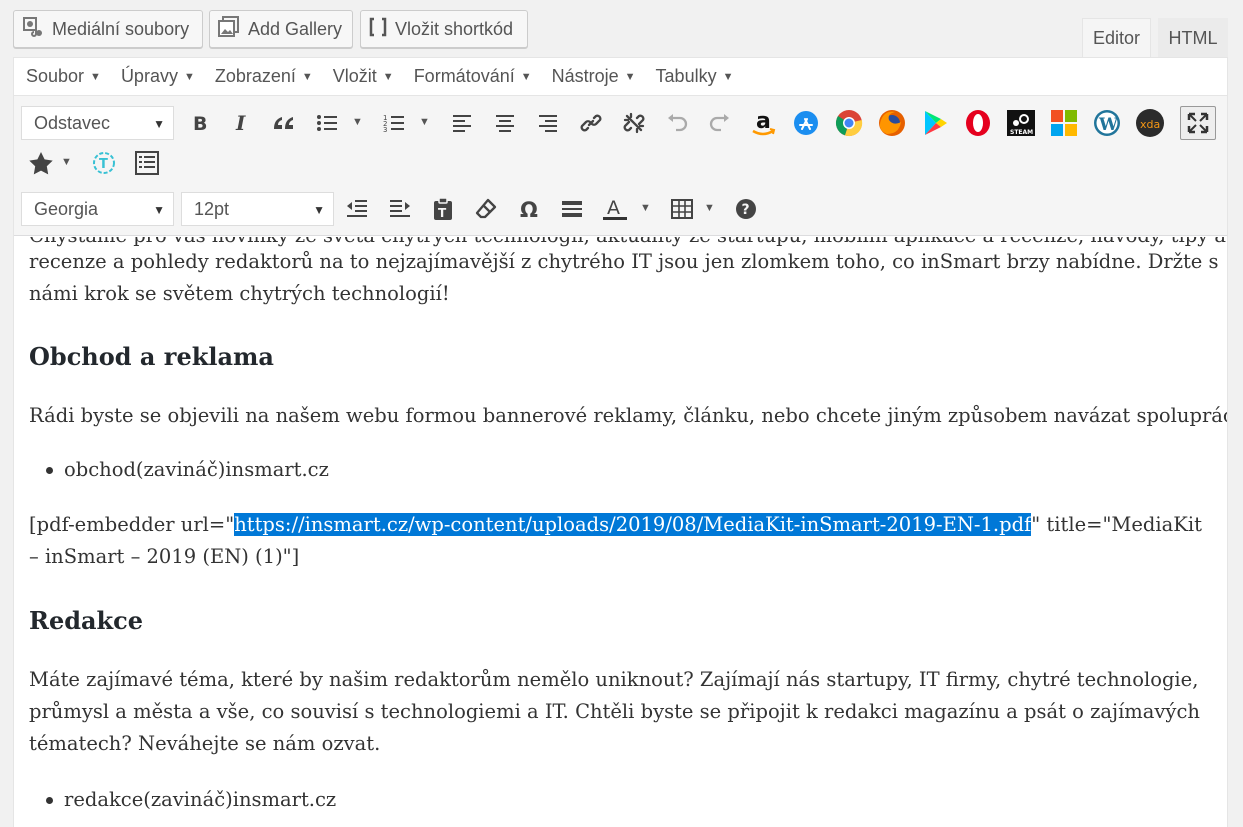 This screenshot has height=827, width=1243. I want to click on opera-icon, so click(978, 123).